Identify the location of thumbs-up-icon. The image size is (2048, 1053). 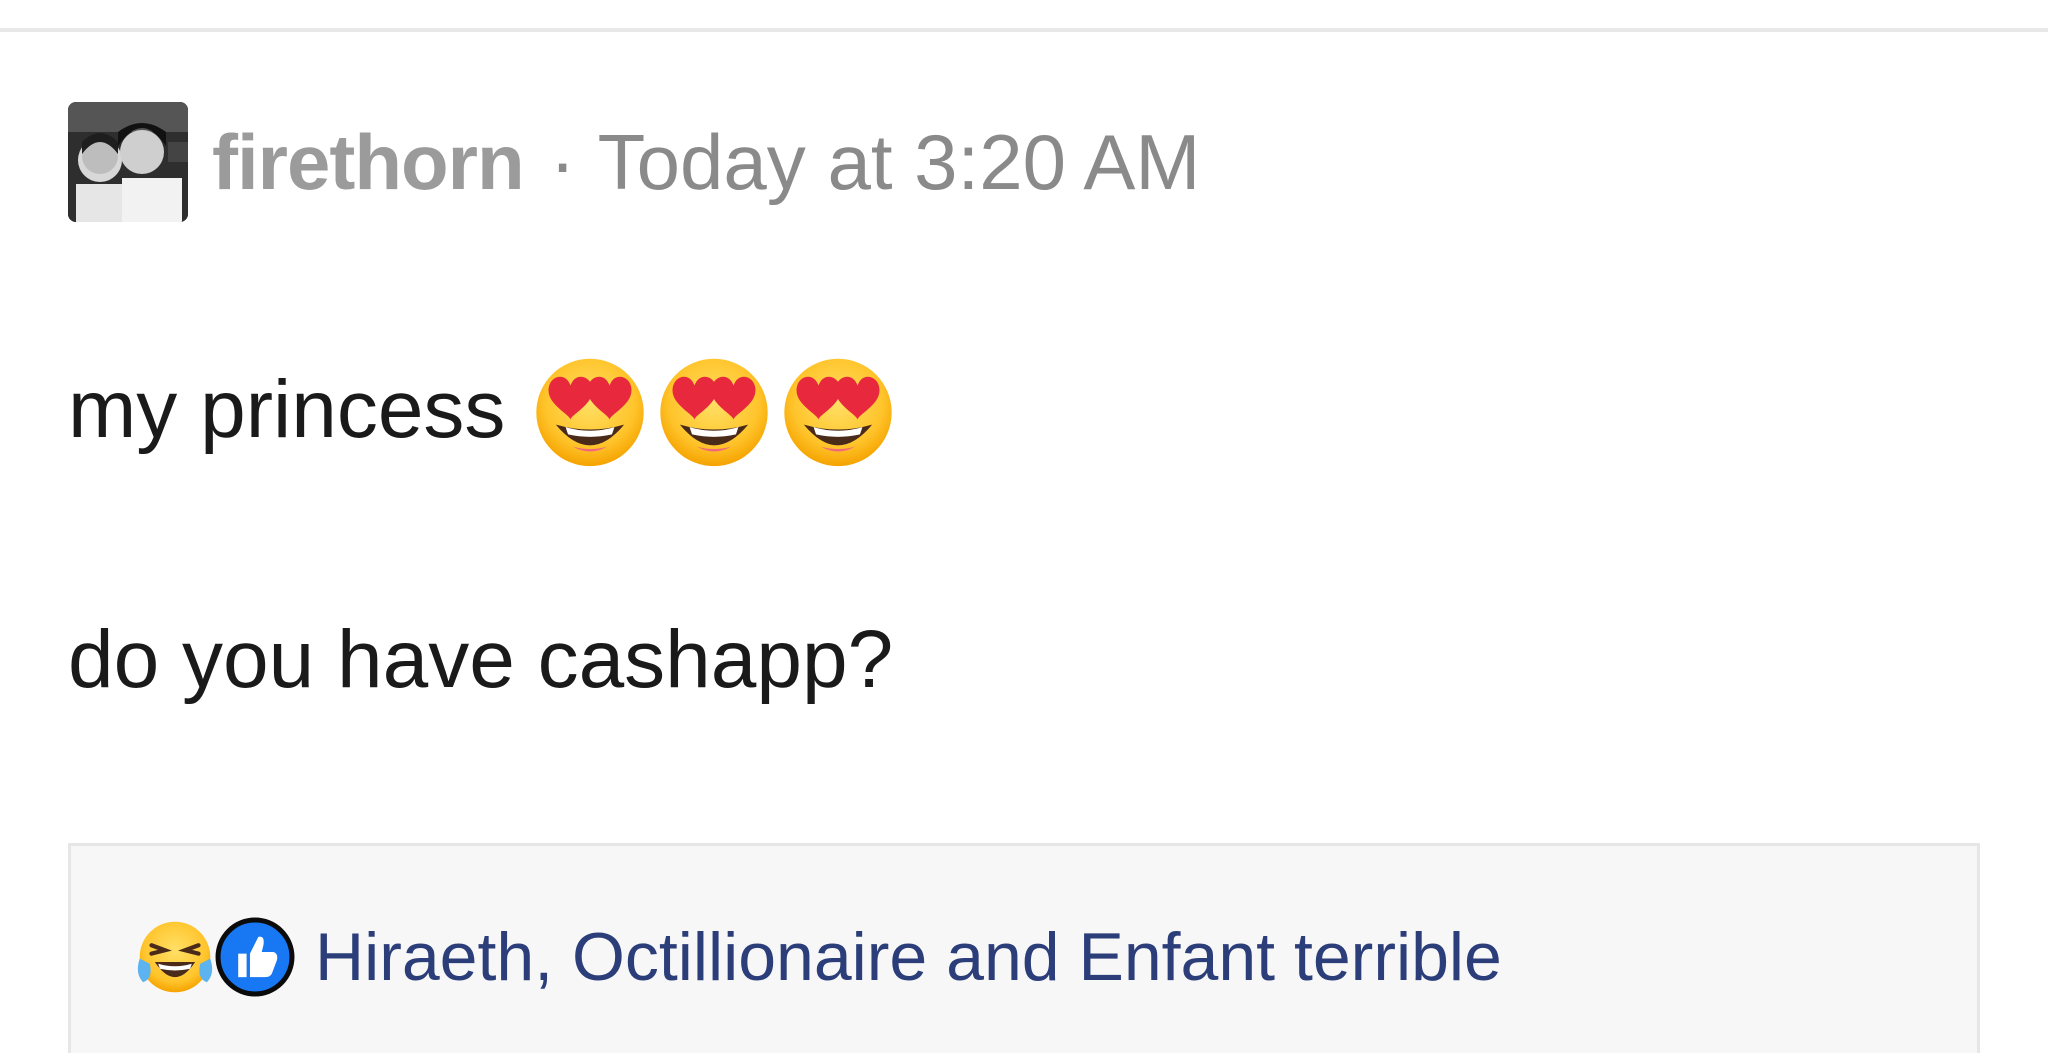
(255, 957).